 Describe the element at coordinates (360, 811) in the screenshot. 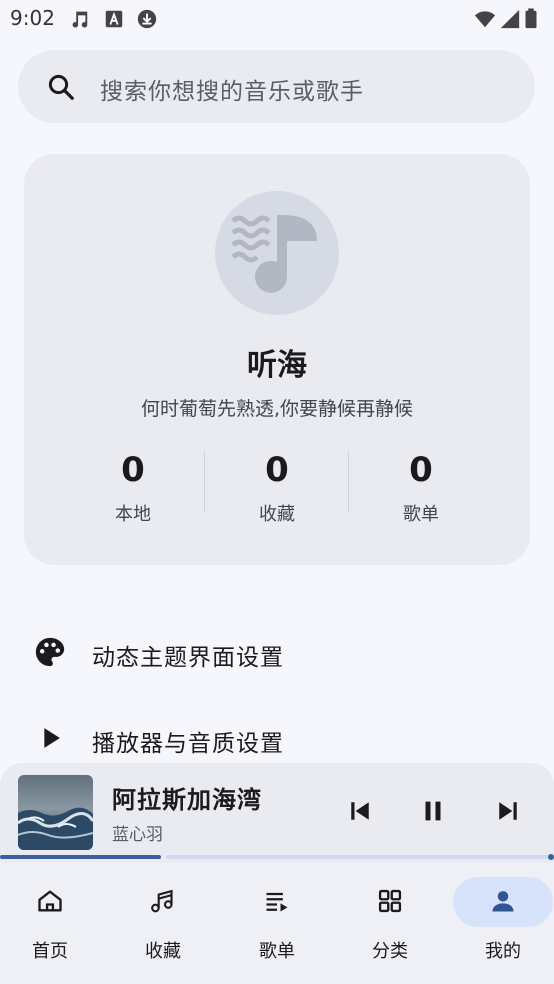

I see `skip-previous-icon` at that location.